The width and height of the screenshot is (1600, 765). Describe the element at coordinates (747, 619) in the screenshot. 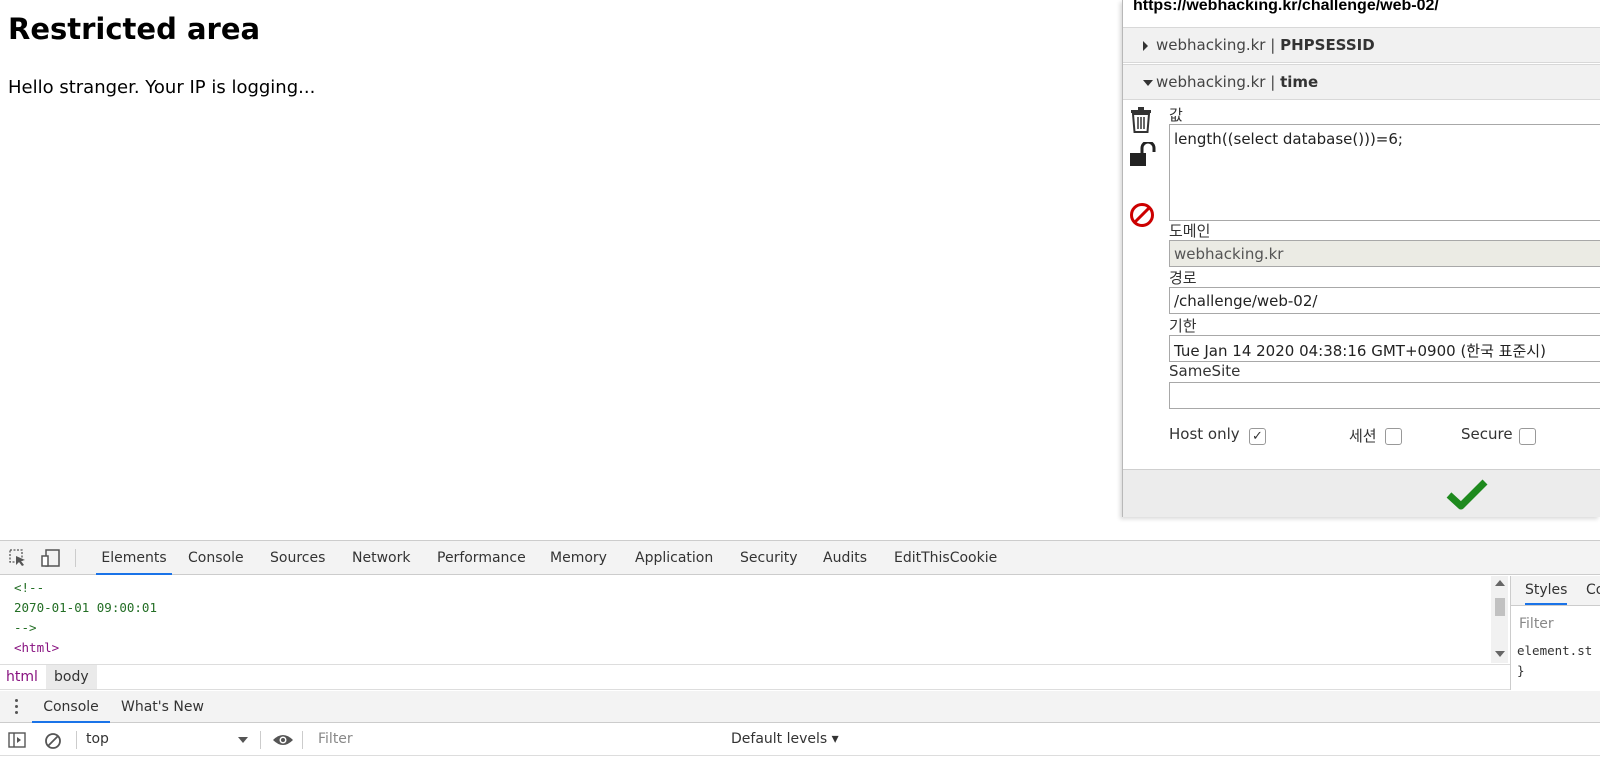

I see `elements-tree: <!-- 2070-01-01 09:00:01 --> <html>` at that location.